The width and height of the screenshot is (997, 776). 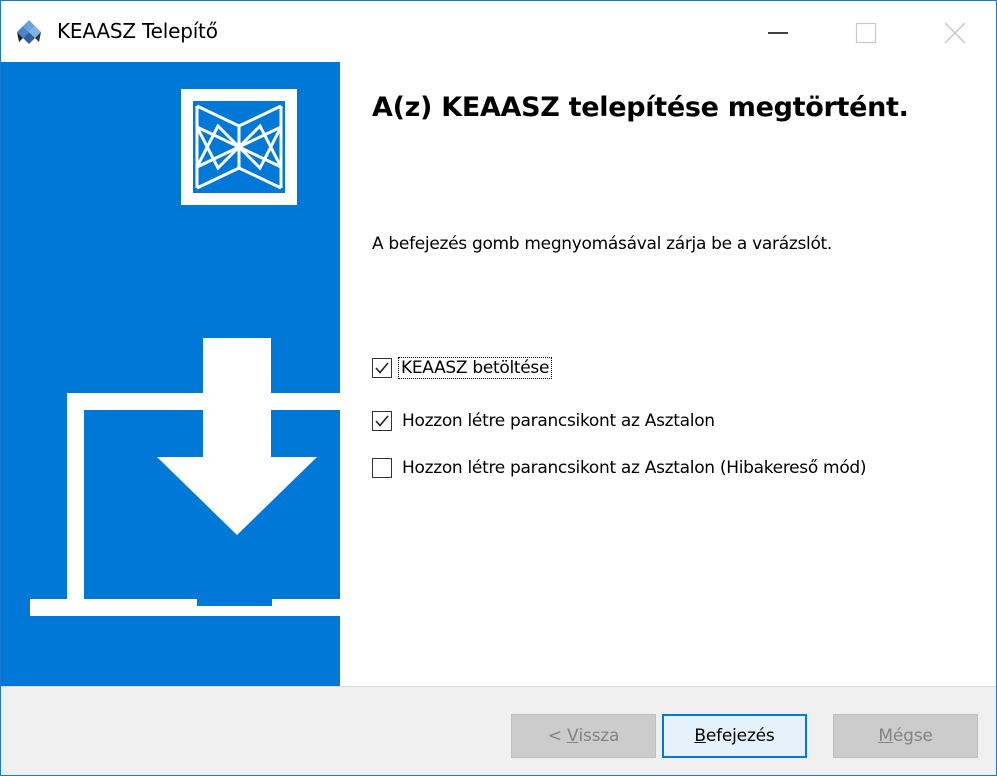 I want to click on finish-button-label: efejezés, so click(x=740, y=736).